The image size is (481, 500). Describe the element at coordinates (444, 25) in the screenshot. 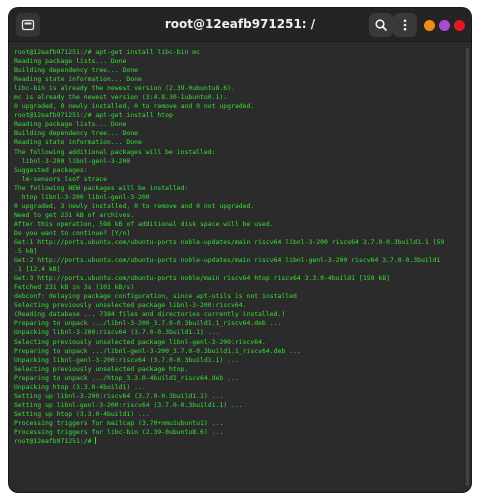

I see `maximize-button` at that location.